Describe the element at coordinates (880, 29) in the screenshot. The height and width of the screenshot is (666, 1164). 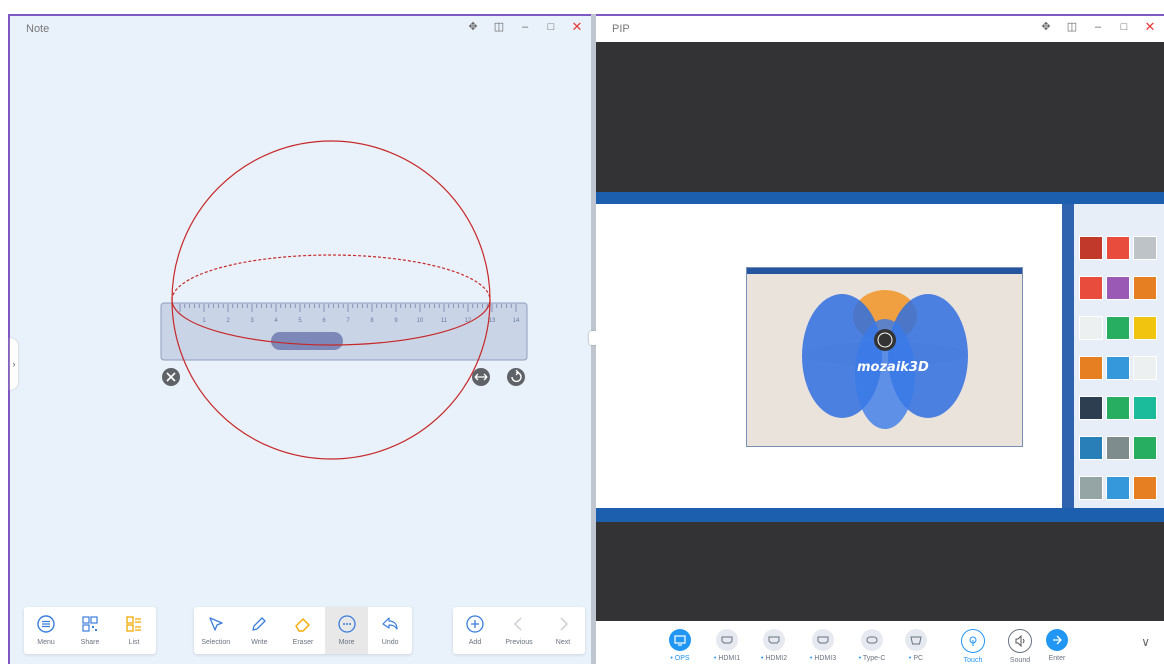
I see `pip-title-bar: PIP ✥ ◫ – □ ✕` at that location.